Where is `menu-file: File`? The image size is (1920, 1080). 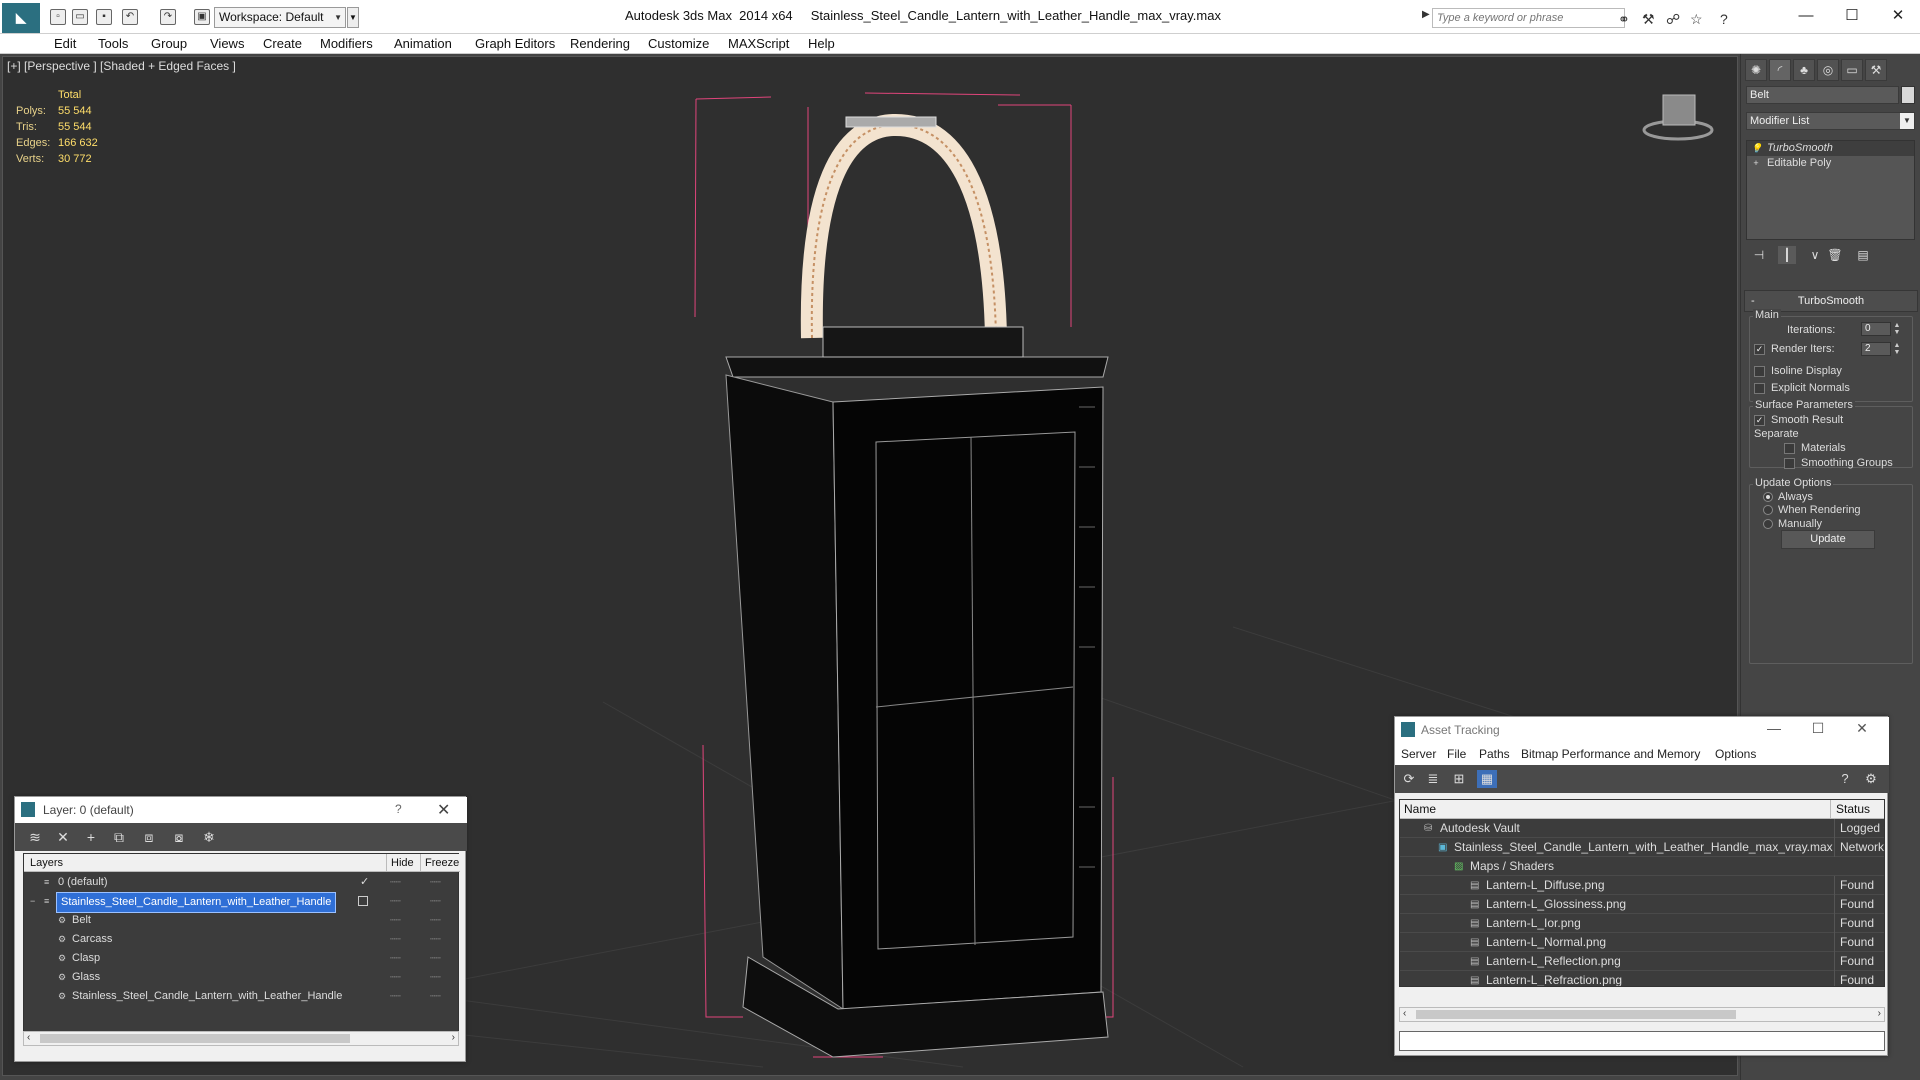 menu-file: File is located at coordinates (1456, 754).